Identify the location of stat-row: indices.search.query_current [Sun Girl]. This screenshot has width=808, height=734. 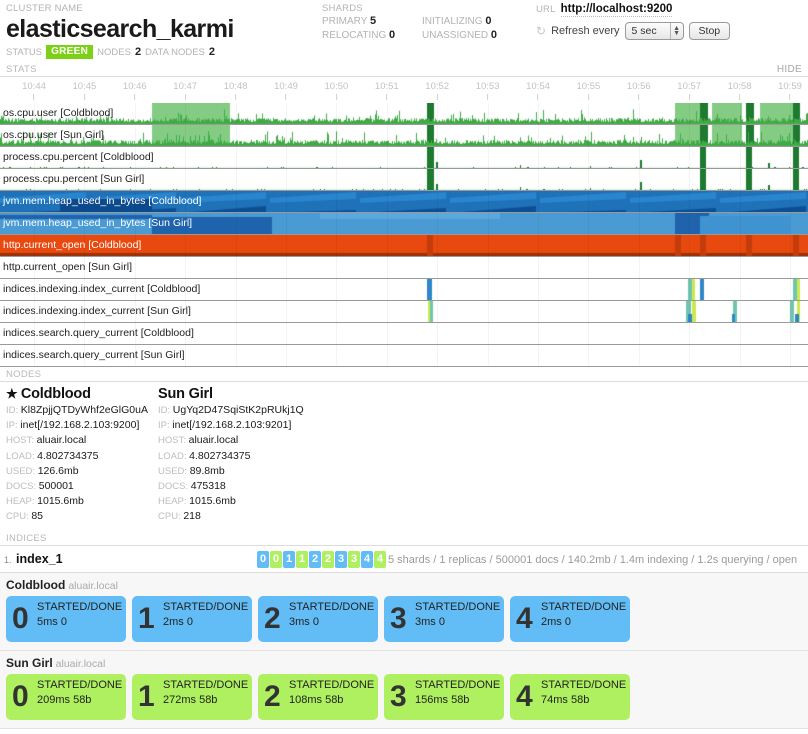
(404, 356).